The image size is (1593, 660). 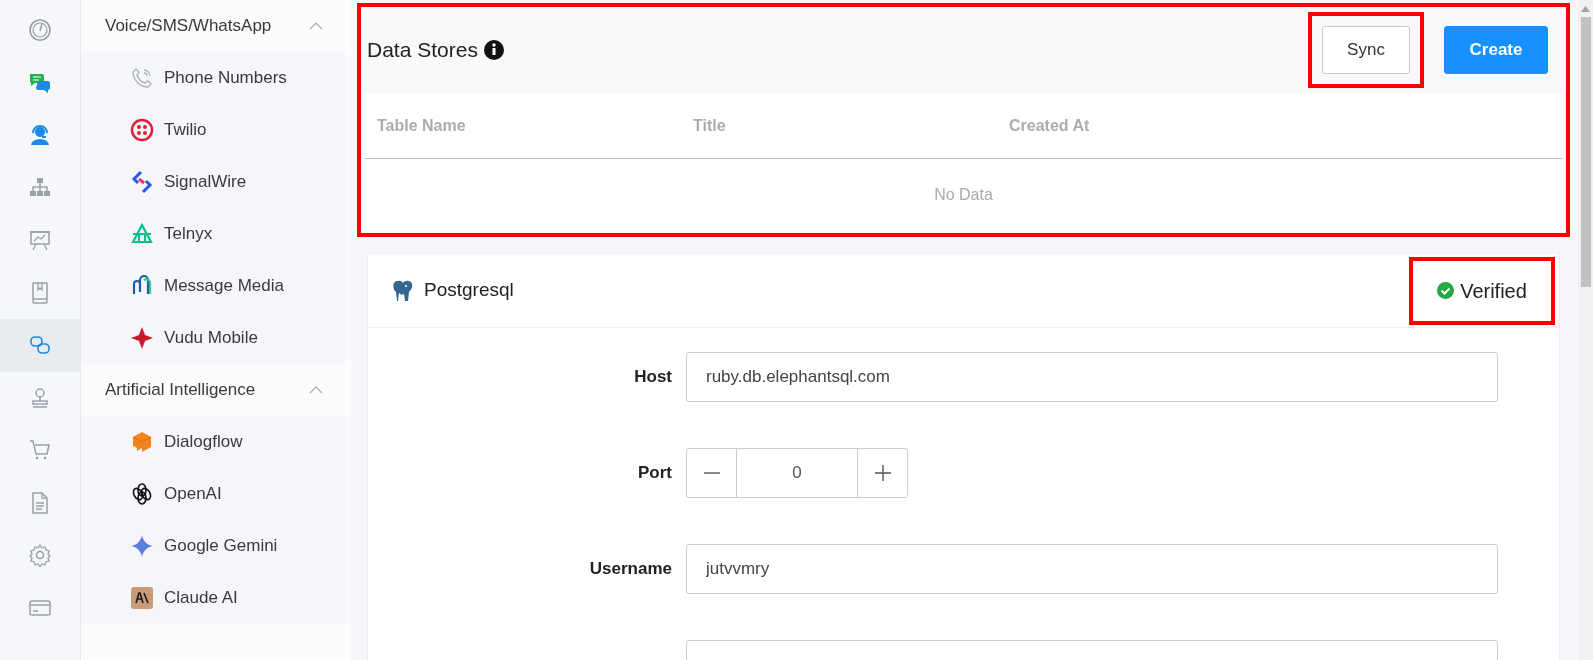 I want to click on scrollbar, so click(x=1585, y=330).